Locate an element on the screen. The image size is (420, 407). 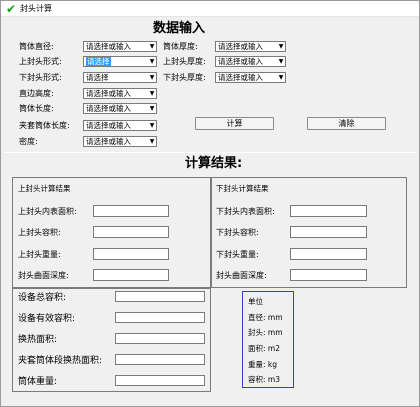
shell-length-combo: 请选择或输入 ▼ is located at coordinates (120, 108).